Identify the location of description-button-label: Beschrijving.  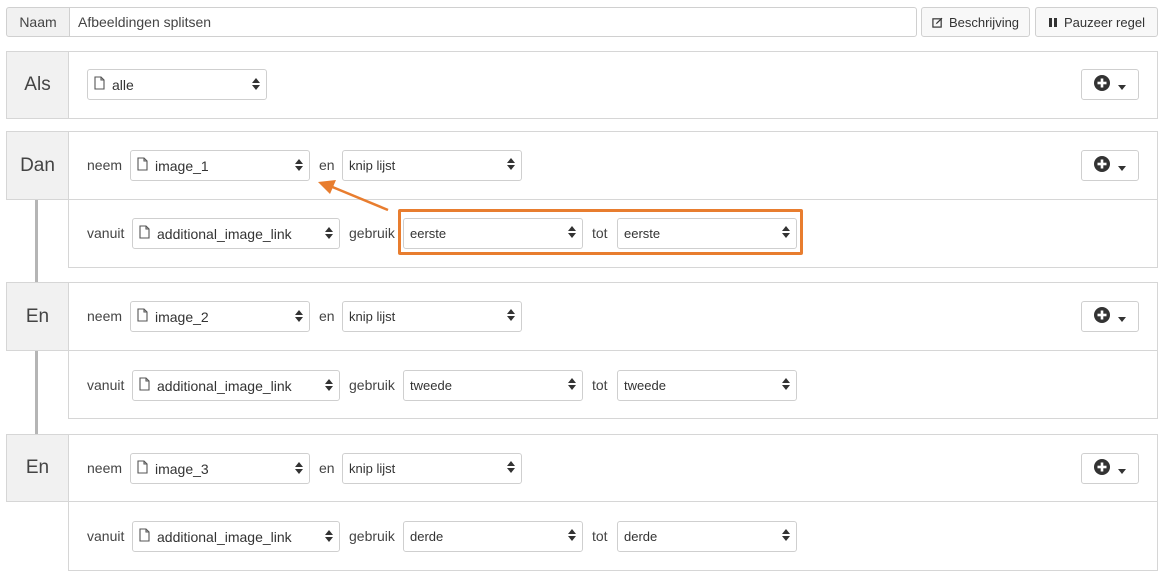
(984, 22).